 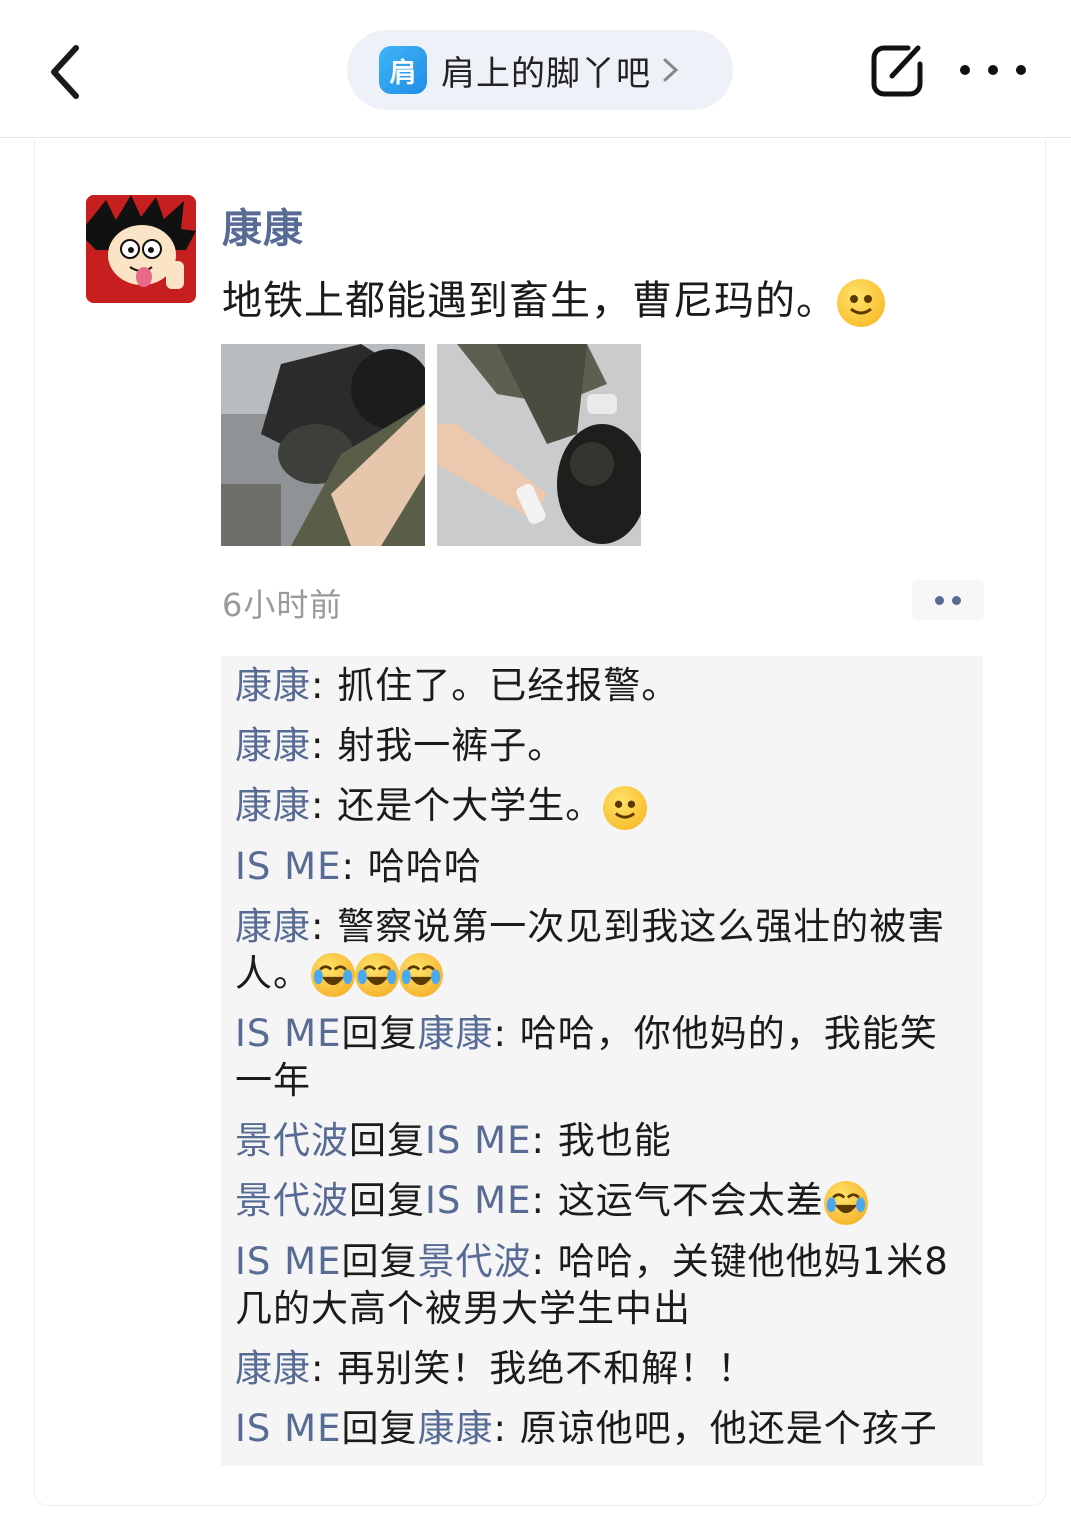 What do you see at coordinates (993, 70) in the screenshot?
I see `more-options-icon` at bounding box center [993, 70].